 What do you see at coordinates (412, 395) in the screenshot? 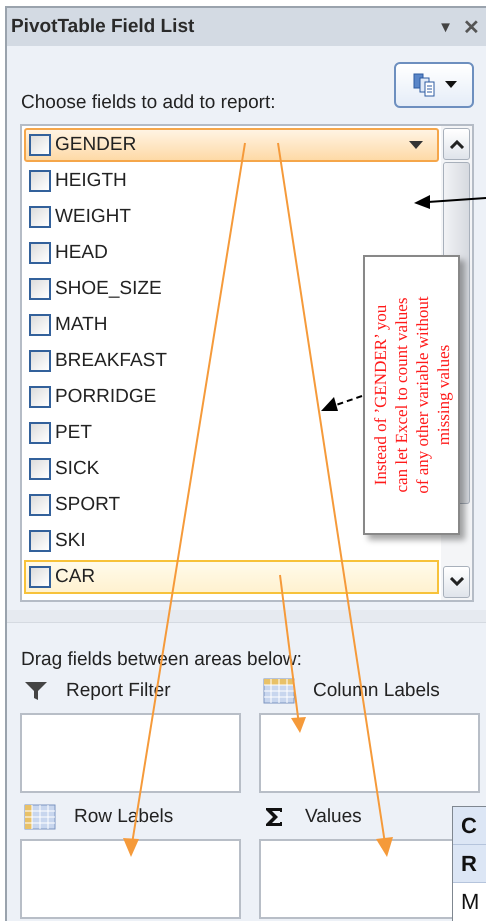
I see `callout-text: Instead of ’GENDER’ you can let Excel to count values of any other variable without missing values` at bounding box center [412, 395].